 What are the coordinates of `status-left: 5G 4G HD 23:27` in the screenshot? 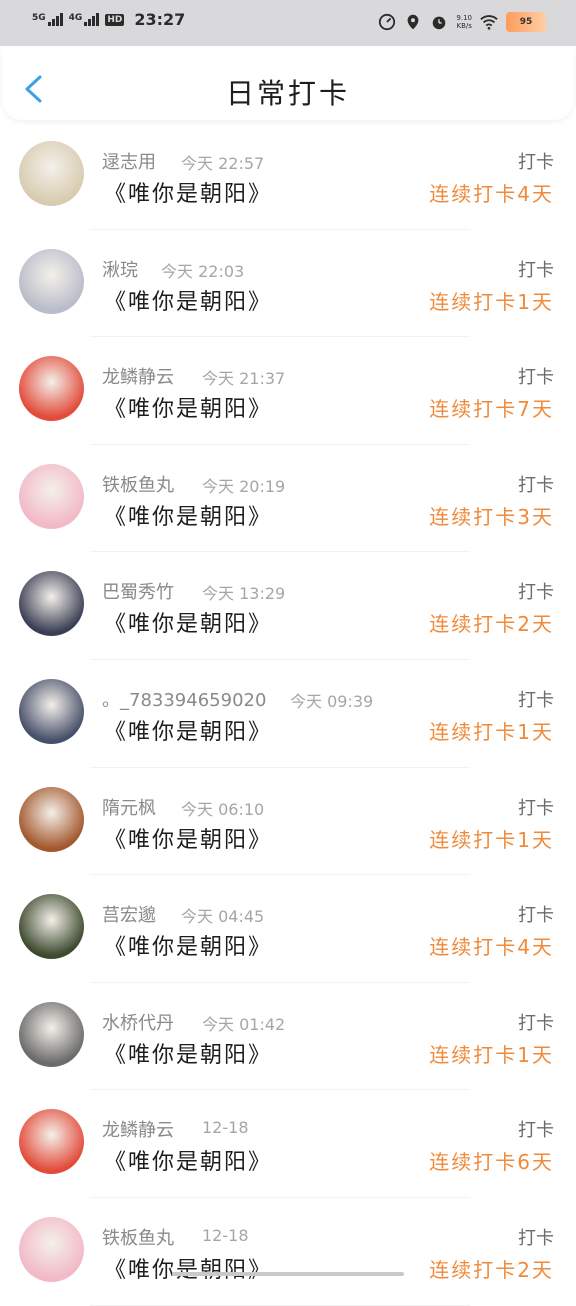 It's located at (108, 19).